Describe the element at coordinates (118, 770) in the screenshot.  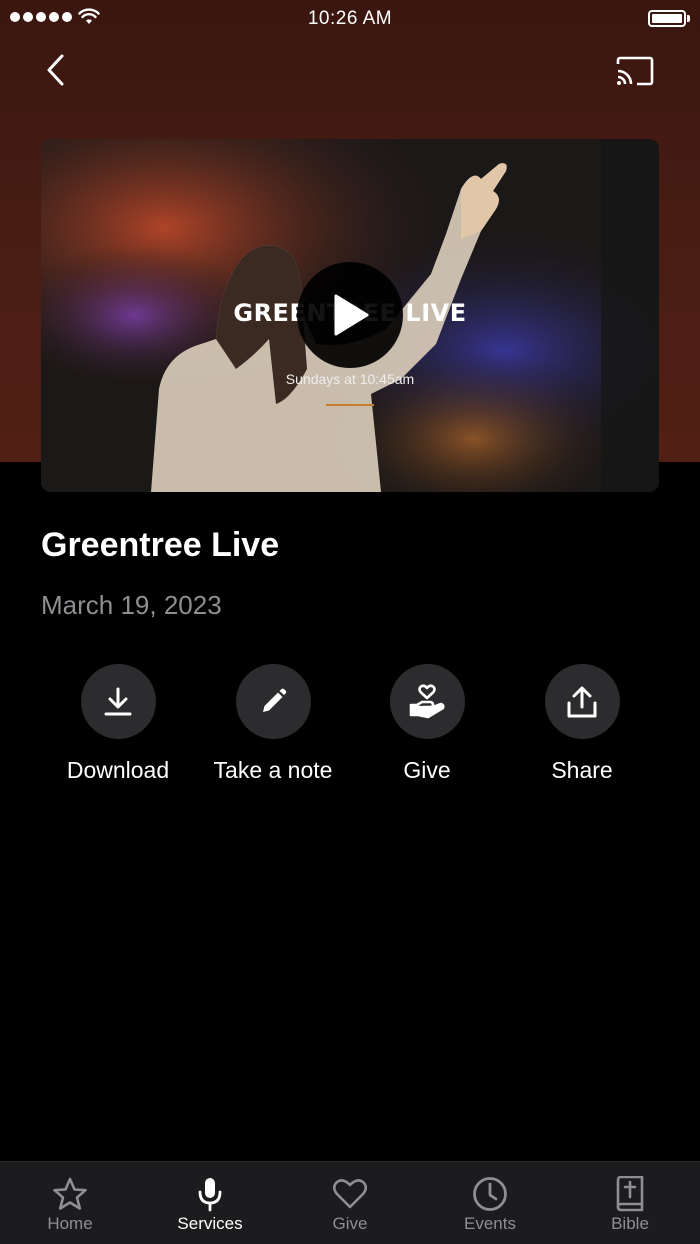
I see `download-label: Download` at that location.